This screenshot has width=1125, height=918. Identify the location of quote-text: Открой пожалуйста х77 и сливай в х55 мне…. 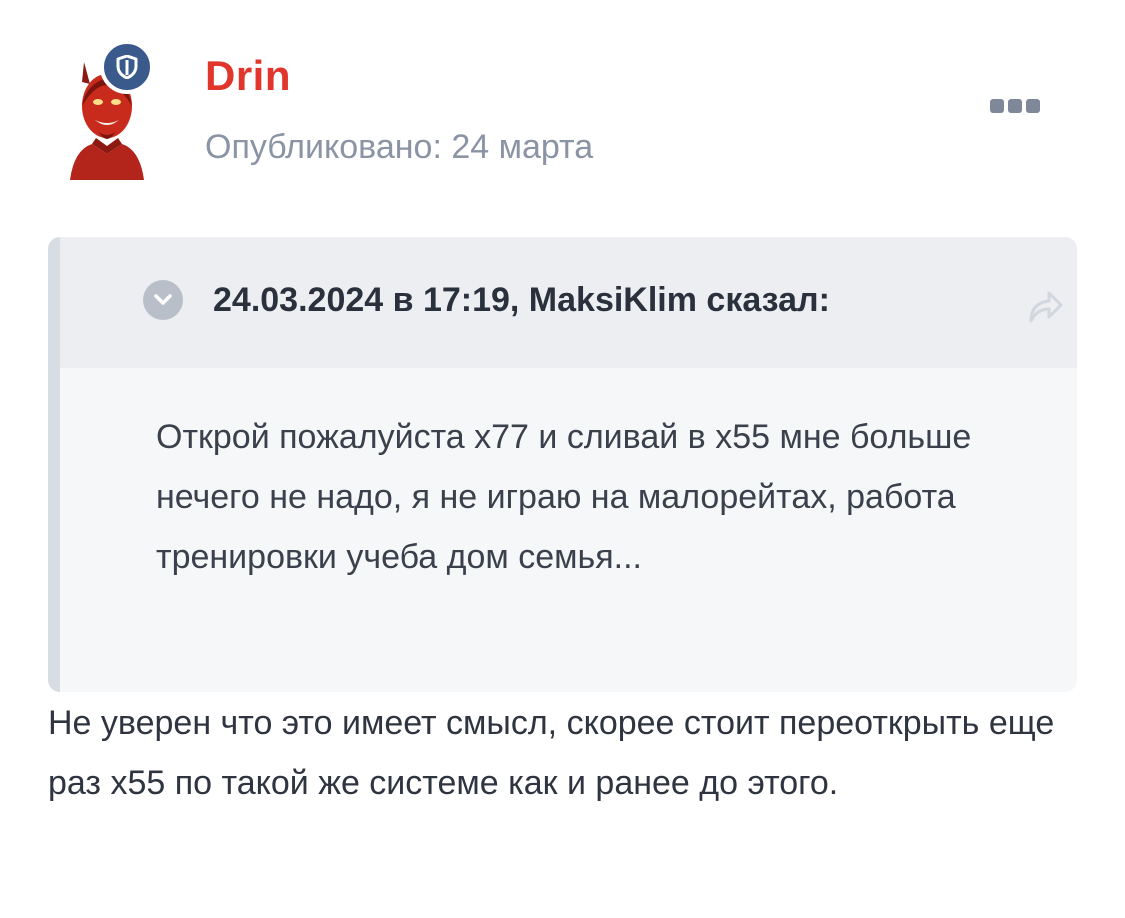
(564, 497).